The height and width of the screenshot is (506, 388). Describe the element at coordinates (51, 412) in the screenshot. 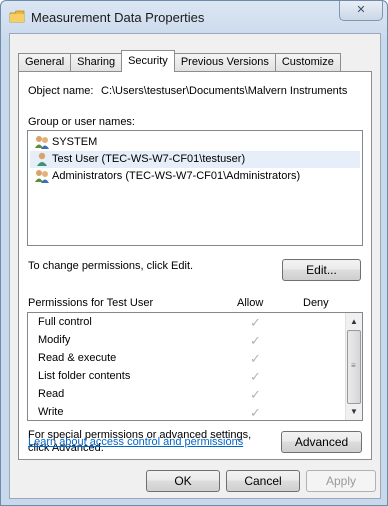

I see `permission-name: Write` at that location.